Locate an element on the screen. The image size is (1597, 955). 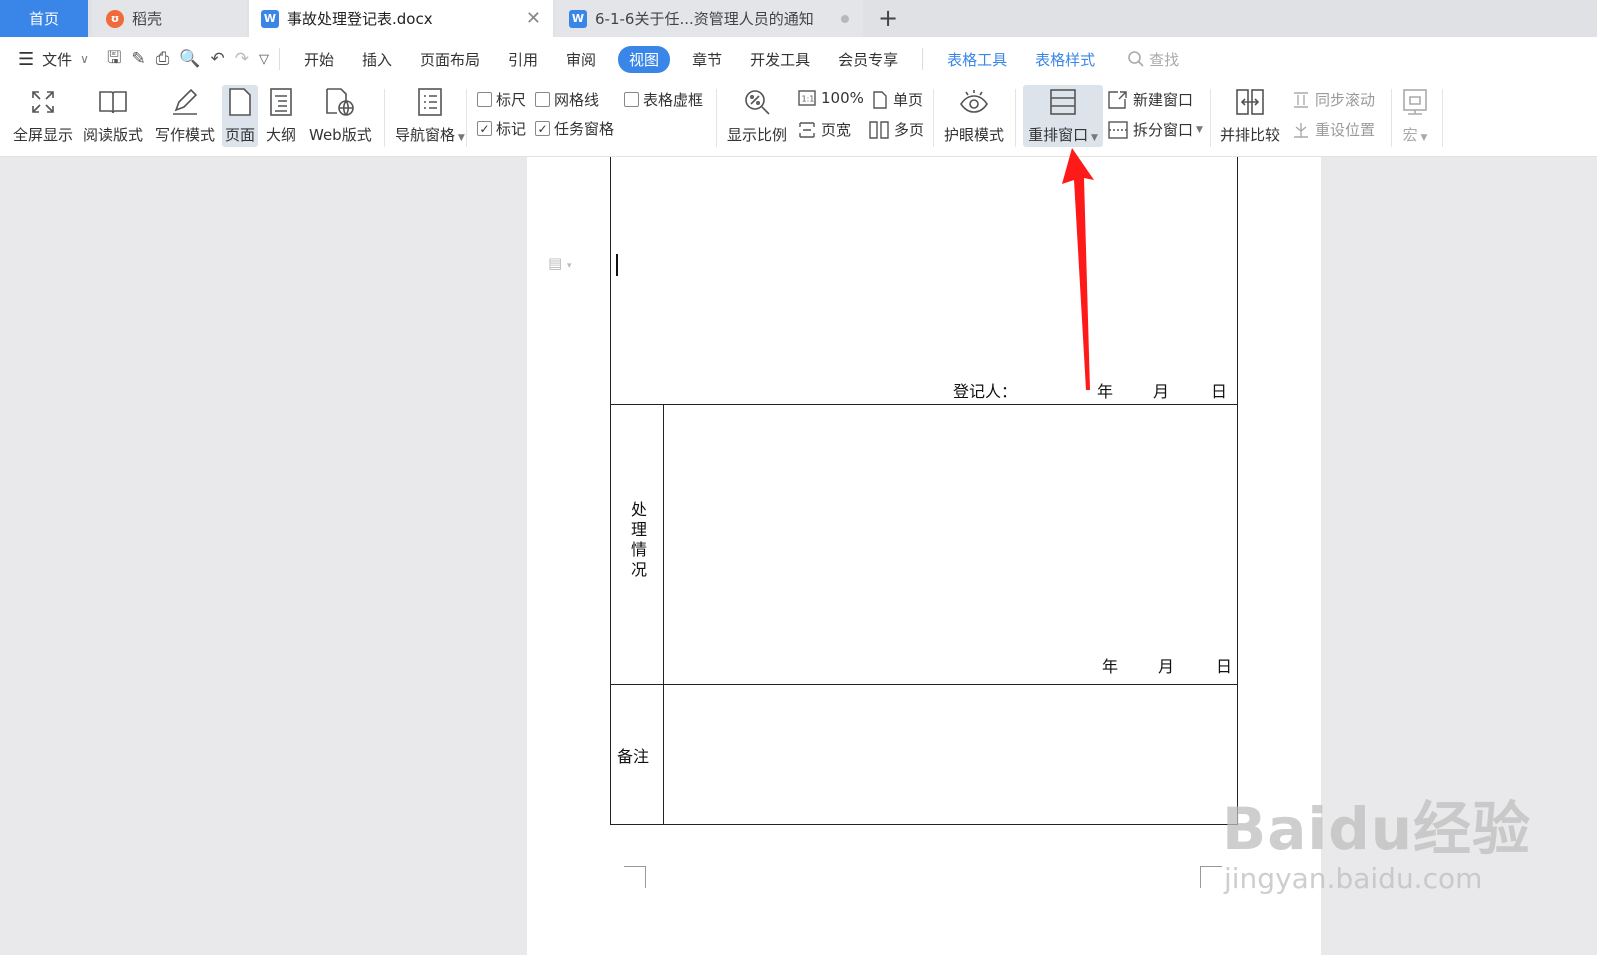
navigation-pane-label: 导航窗格 ▼ is located at coordinates (430, 134).